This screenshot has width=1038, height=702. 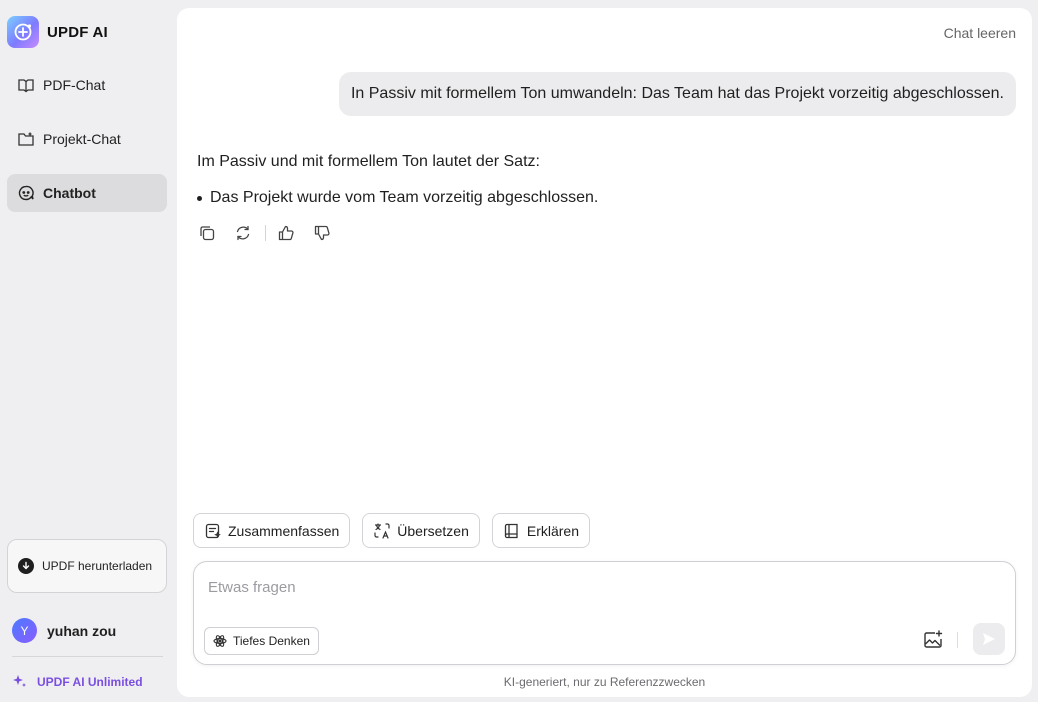 What do you see at coordinates (26, 86) in the screenshot?
I see `open-book-icon` at bounding box center [26, 86].